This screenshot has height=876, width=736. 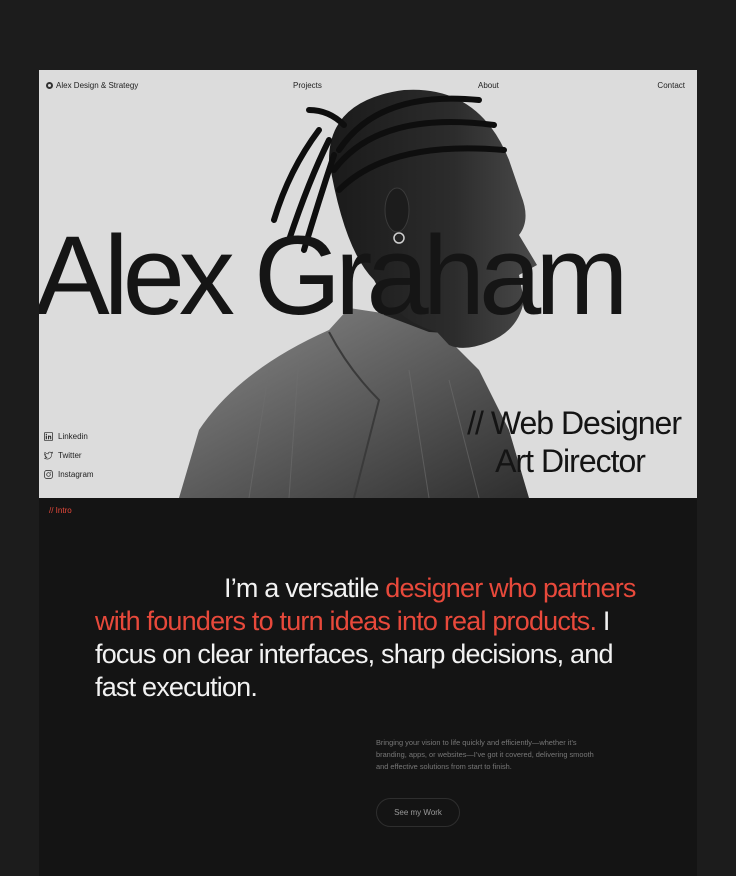 What do you see at coordinates (48, 436) in the screenshot?
I see `linkedin-icon` at bounding box center [48, 436].